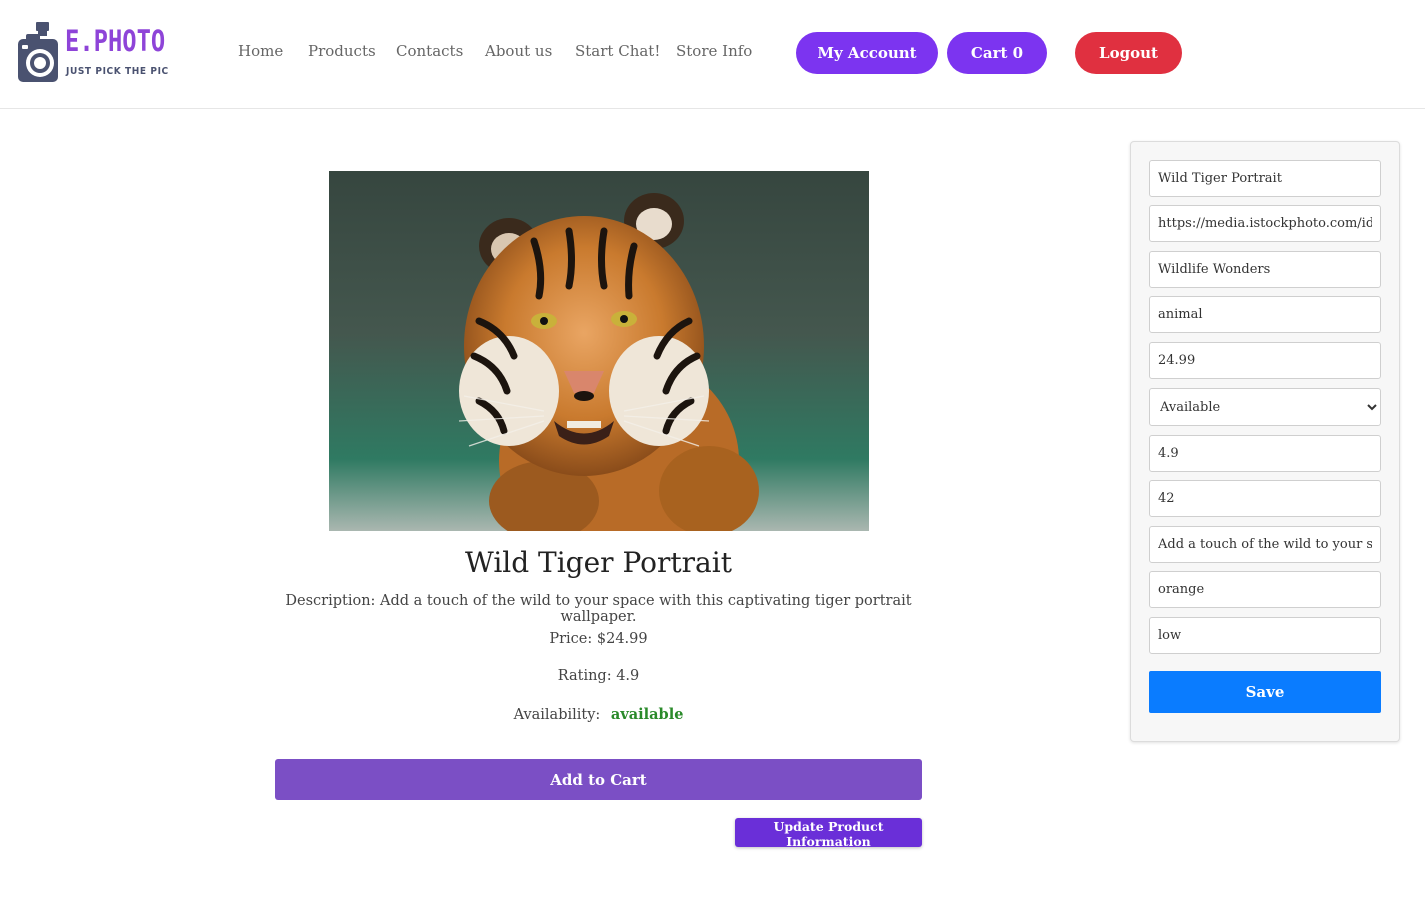 The image size is (1425, 907). What do you see at coordinates (38, 52) in the screenshot?
I see `camera-icon` at bounding box center [38, 52].